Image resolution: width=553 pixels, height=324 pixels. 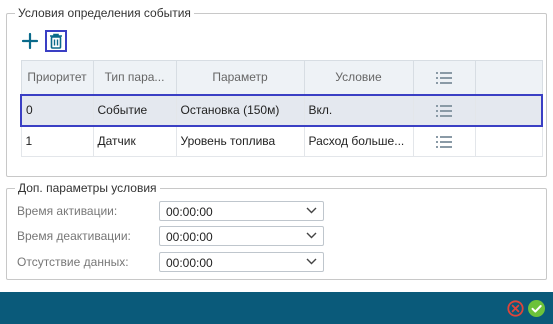 I want to click on table-row: 0 Событие Остановка (150м) Вкл., so click(x=281, y=110).